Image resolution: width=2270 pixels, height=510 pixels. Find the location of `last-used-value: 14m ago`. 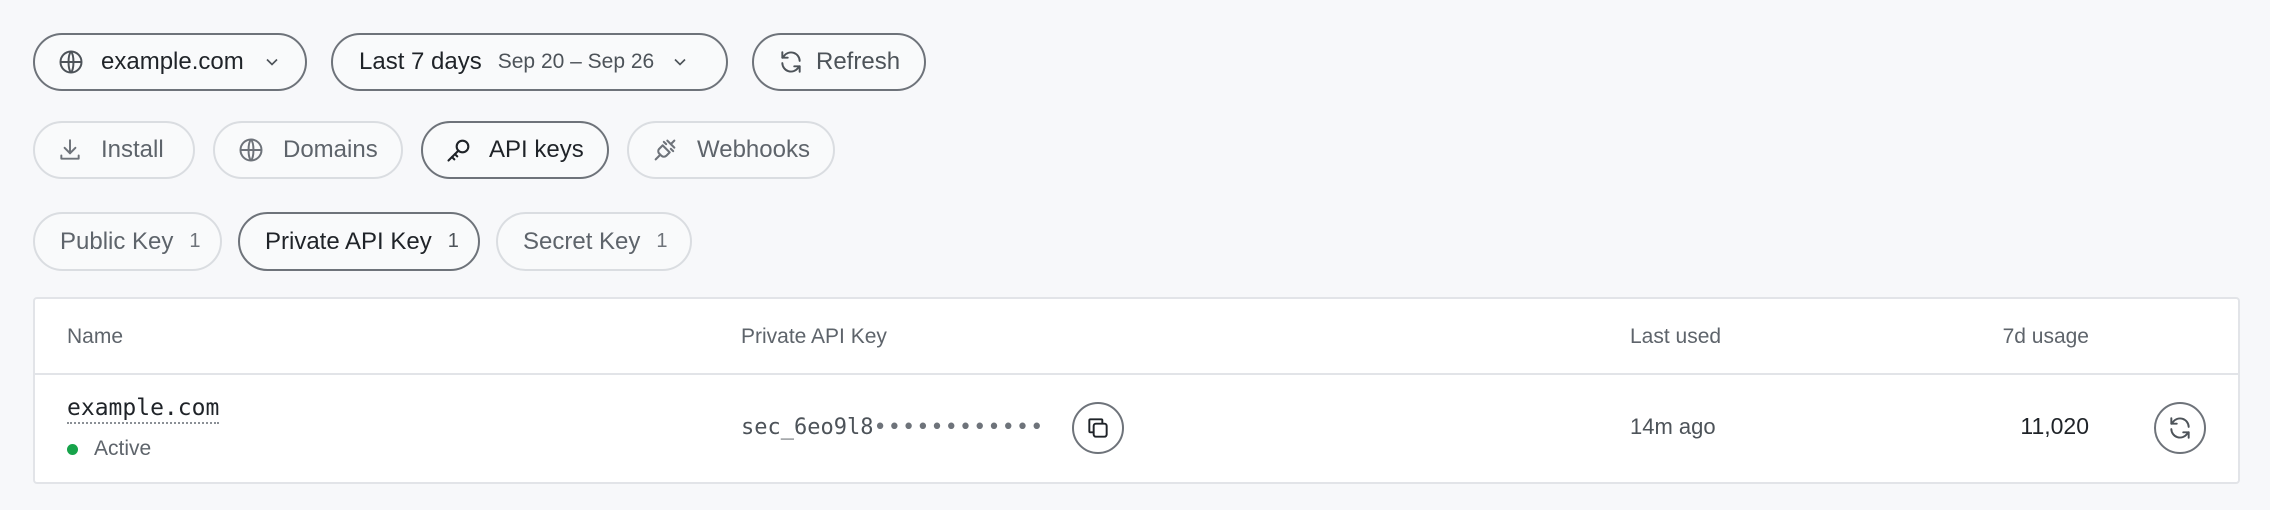

last-used-value: 14m ago is located at coordinates (1673, 426).